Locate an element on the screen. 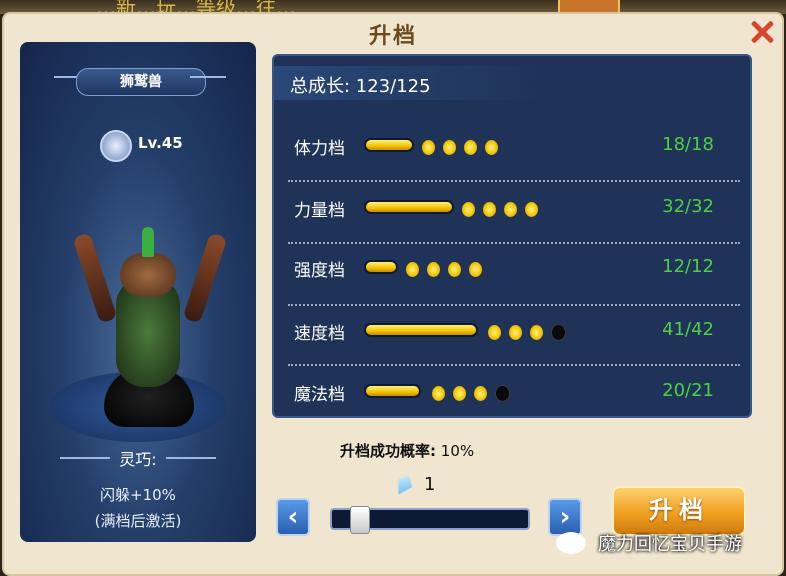  row-label: 体力档 is located at coordinates (319, 149).